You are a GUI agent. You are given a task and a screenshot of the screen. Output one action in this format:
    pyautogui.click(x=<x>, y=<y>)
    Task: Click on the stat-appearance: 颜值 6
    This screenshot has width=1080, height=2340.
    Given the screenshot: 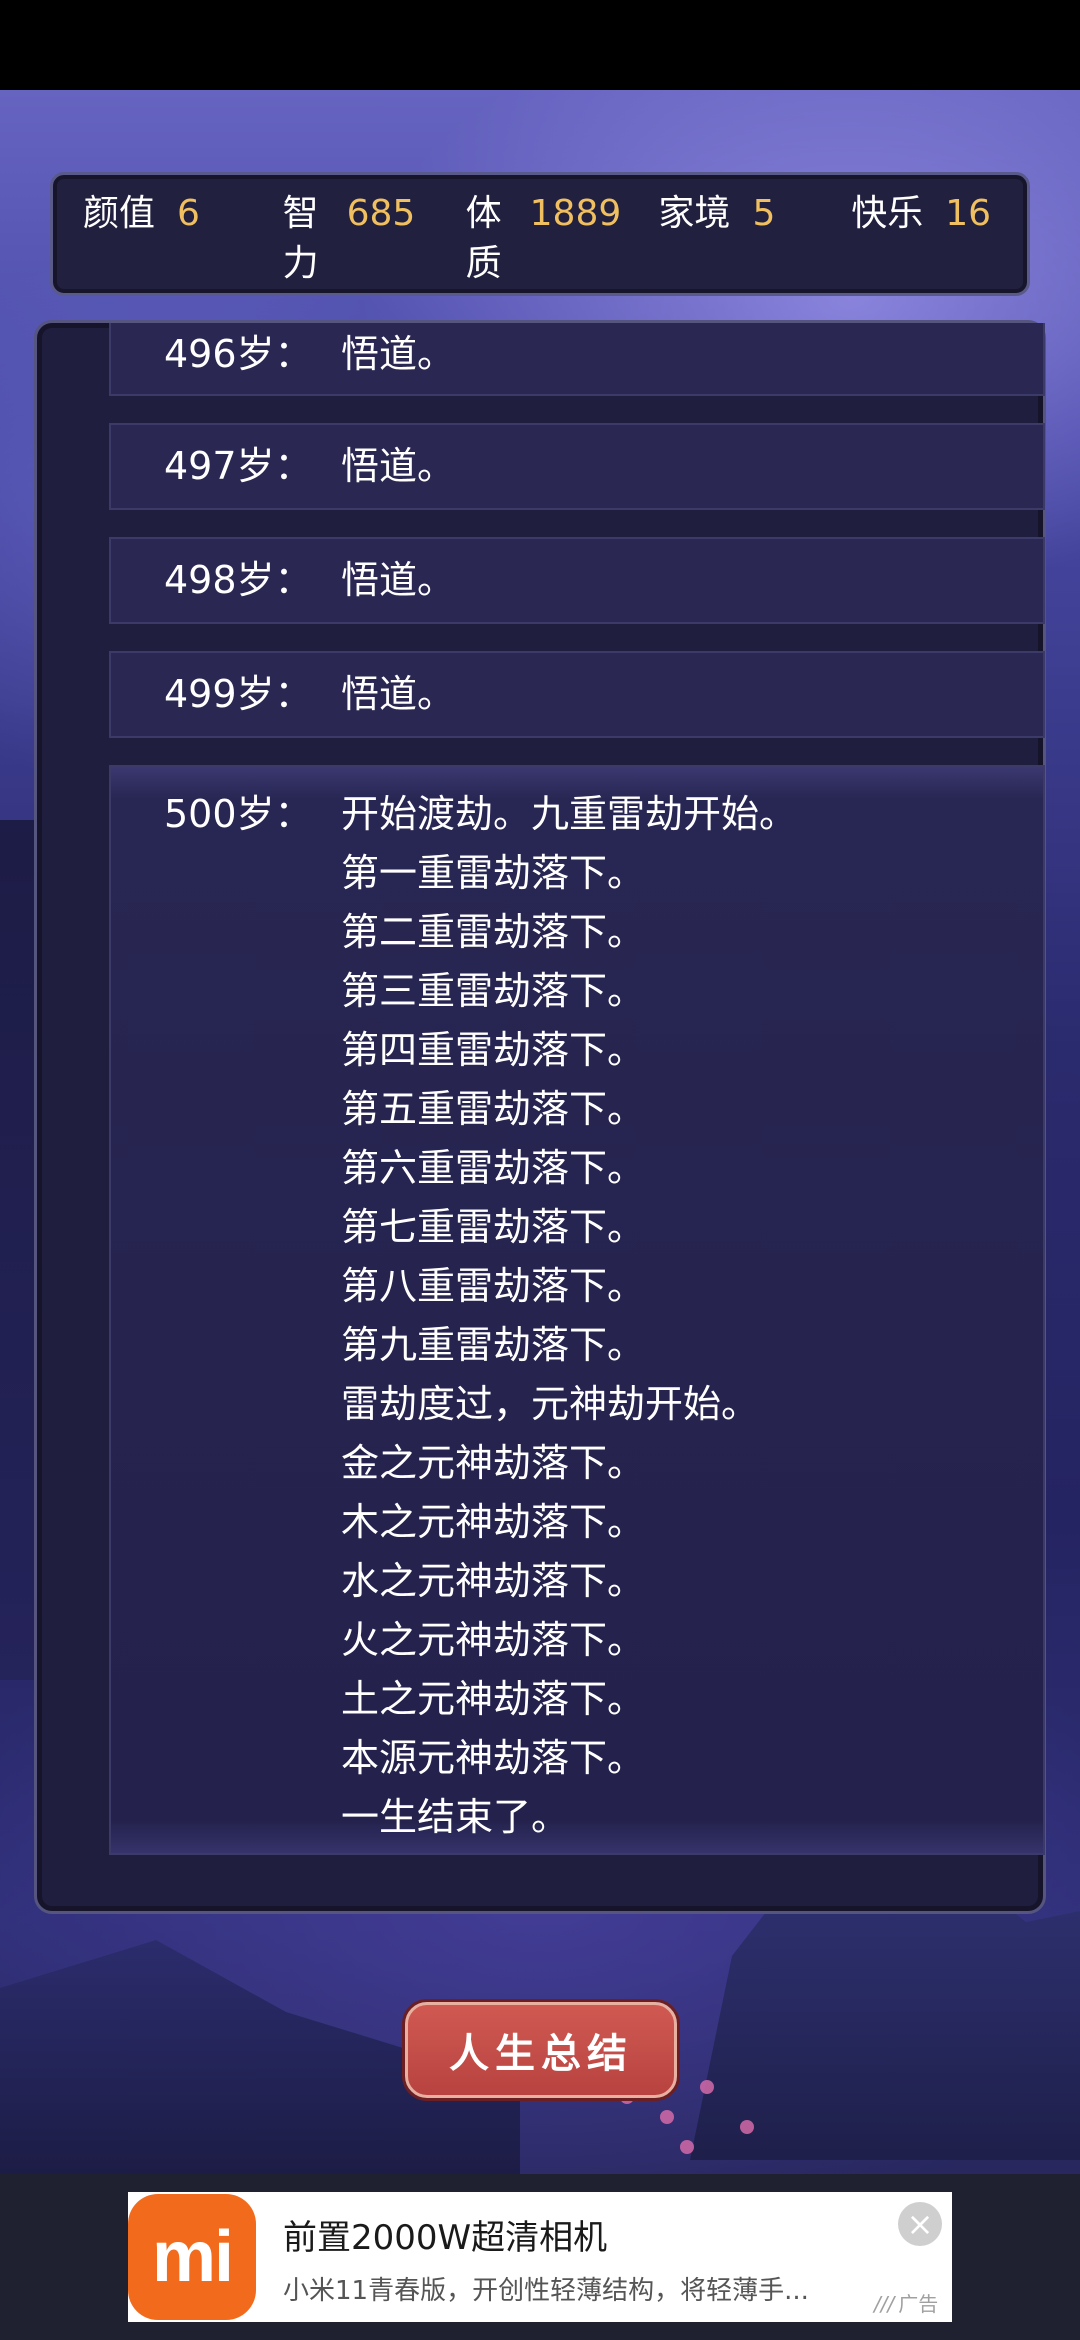 What is the action you would take?
    pyautogui.click(x=183, y=214)
    